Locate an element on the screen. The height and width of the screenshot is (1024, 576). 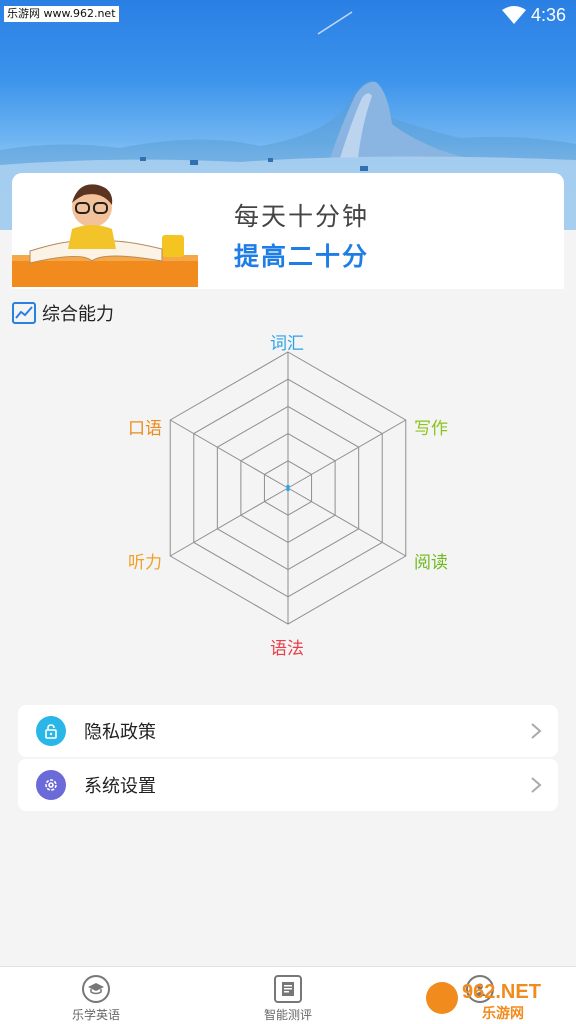
gear-icon is located at coordinates (51, 785).